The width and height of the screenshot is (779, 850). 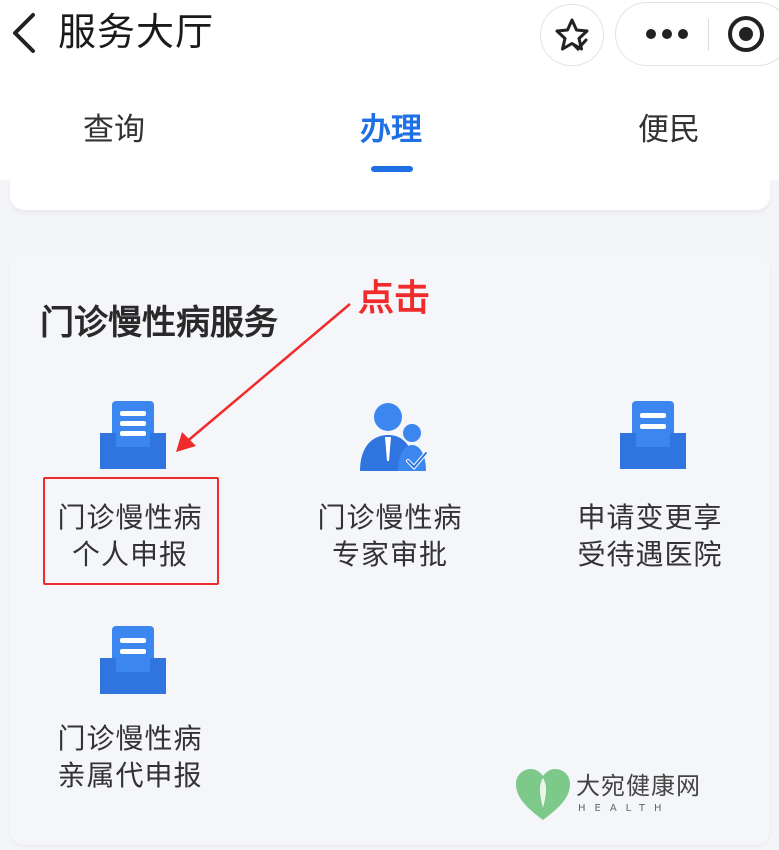 I want to click on back-button, so click(x=24, y=33).